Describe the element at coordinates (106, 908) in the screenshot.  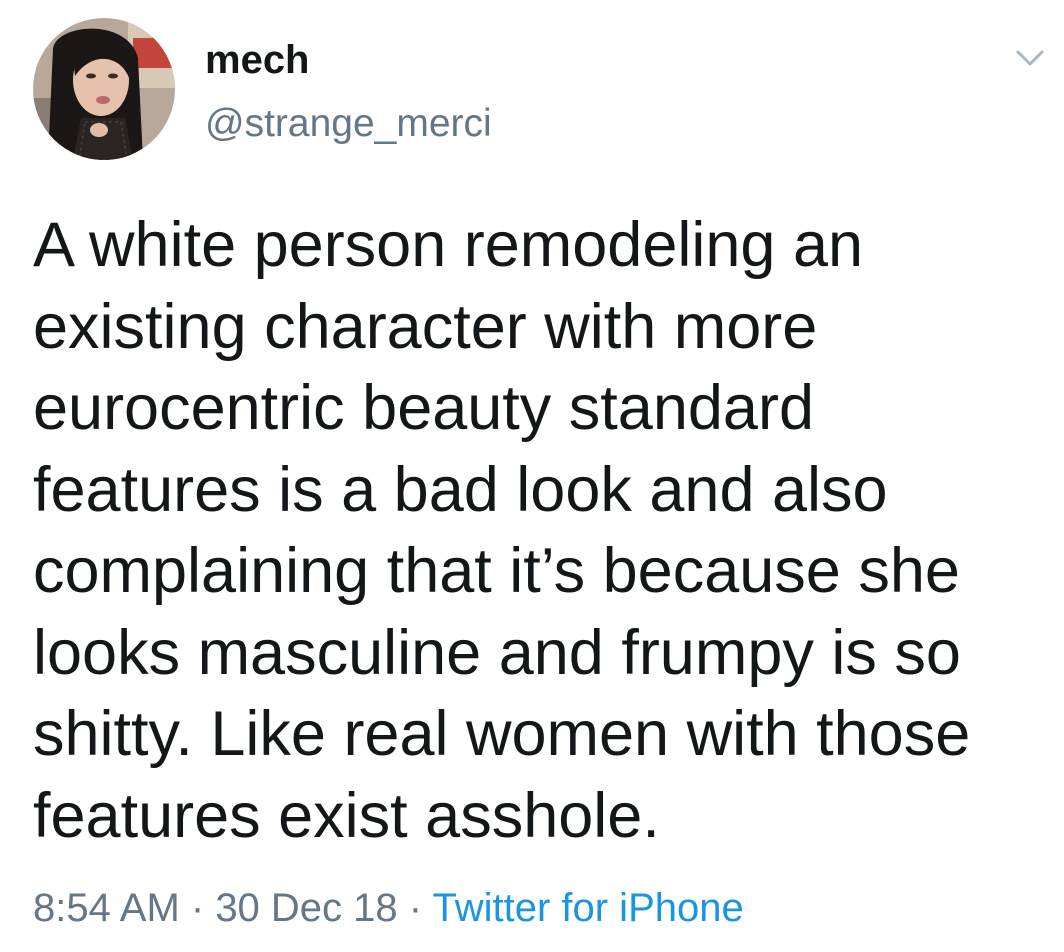
I see `tweet-time: 8:54 AM` at that location.